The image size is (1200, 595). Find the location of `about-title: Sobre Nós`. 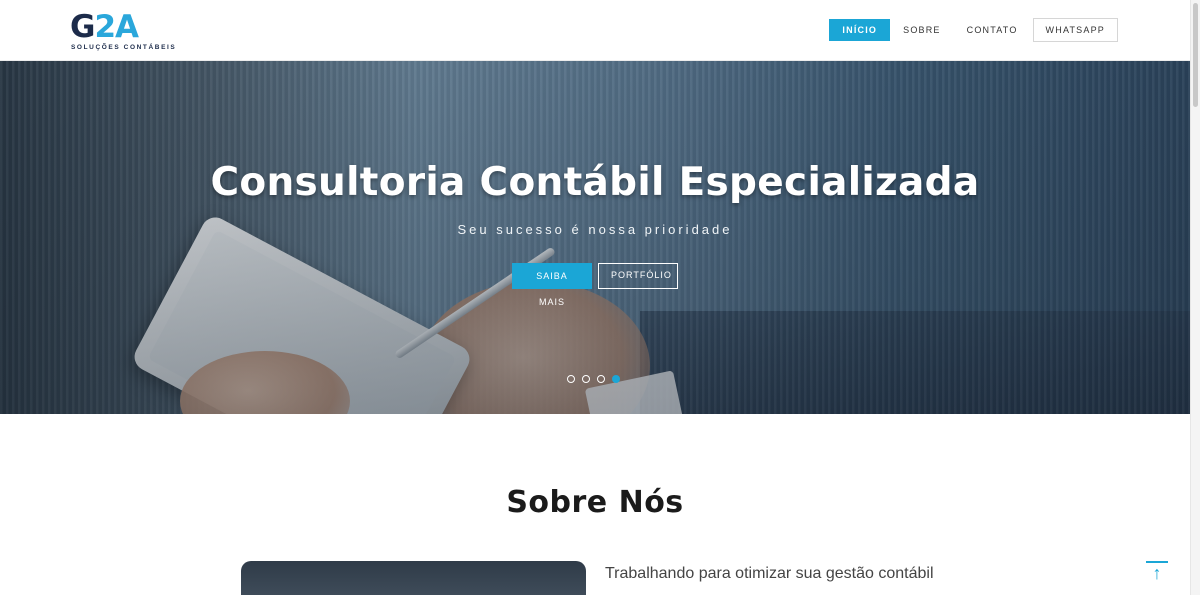

about-title: Sobre Nós is located at coordinates (595, 502).